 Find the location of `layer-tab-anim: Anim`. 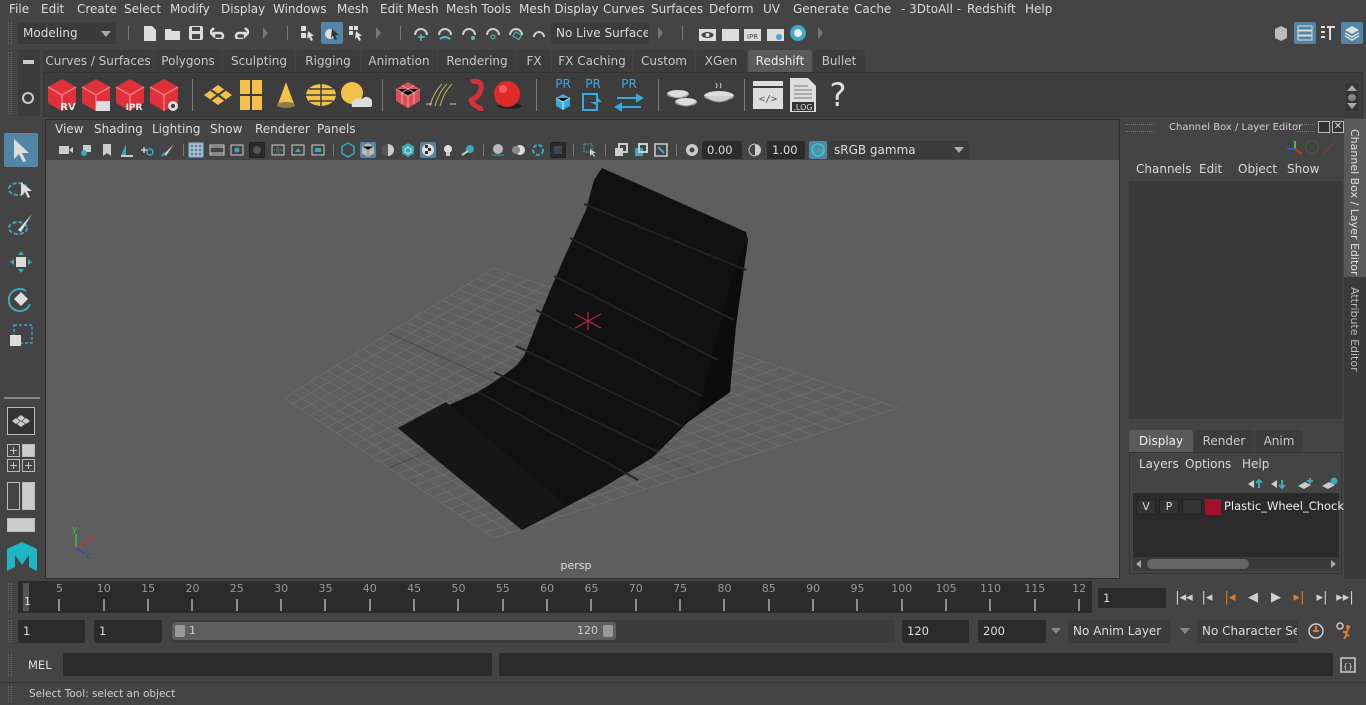

layer-tab-anim: Anim is located at coordinates (1279, 441).